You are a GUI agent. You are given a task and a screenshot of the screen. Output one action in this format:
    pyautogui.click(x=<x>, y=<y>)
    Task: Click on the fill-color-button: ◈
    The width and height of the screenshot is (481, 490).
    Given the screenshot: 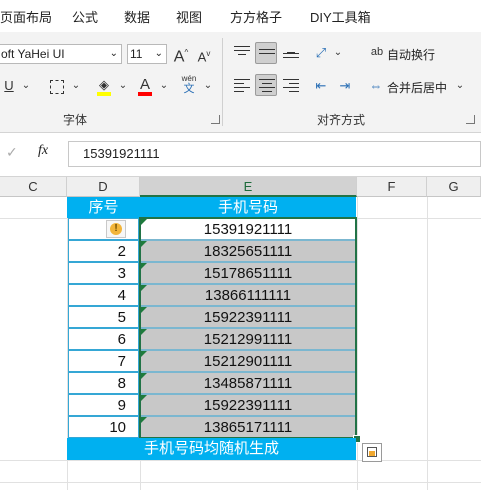 What is the action you would take?
    pyautogui.click(x=104, y=85)
    